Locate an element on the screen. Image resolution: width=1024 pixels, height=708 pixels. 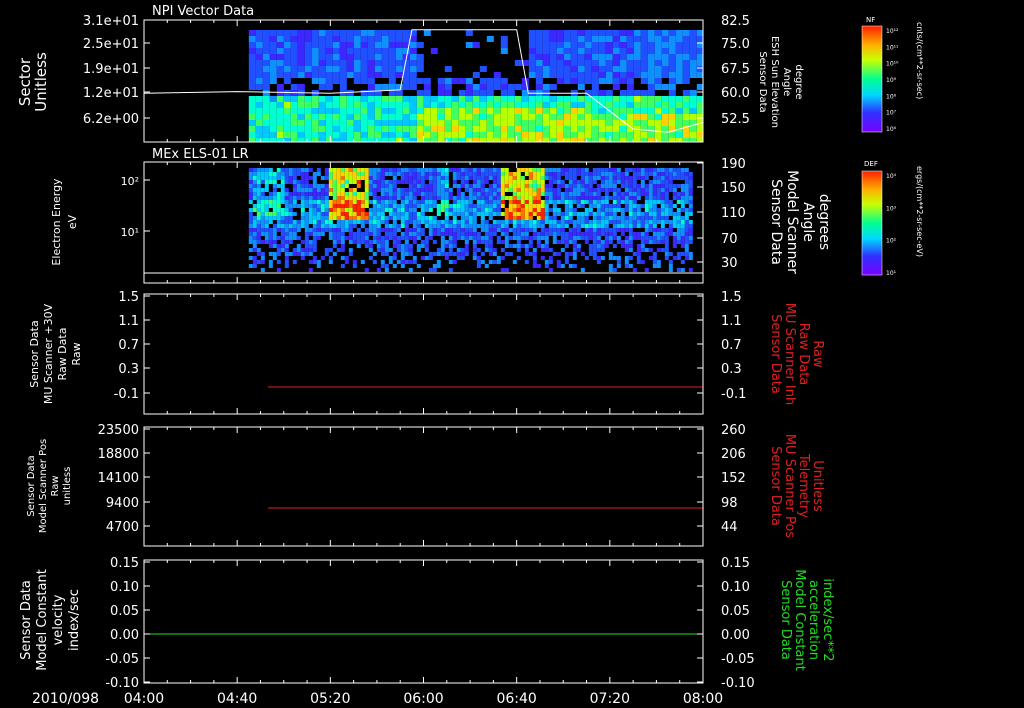
y-axis-title-left: Sensor Data is located at coordinates (34, 353).